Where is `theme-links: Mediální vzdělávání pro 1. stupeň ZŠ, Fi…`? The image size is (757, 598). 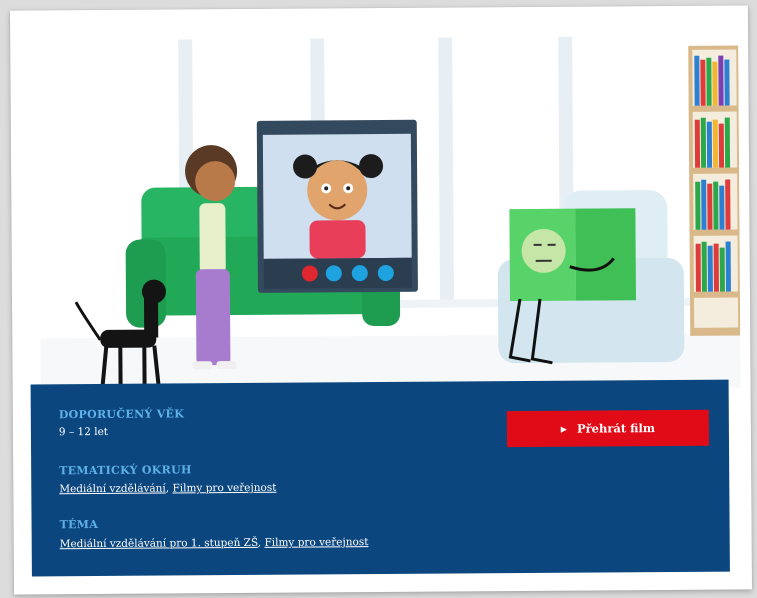 theme-links: Mediální vzdělávání pro 1. stupeň ZŠ, Fi… is located at coordinates (214, 543).